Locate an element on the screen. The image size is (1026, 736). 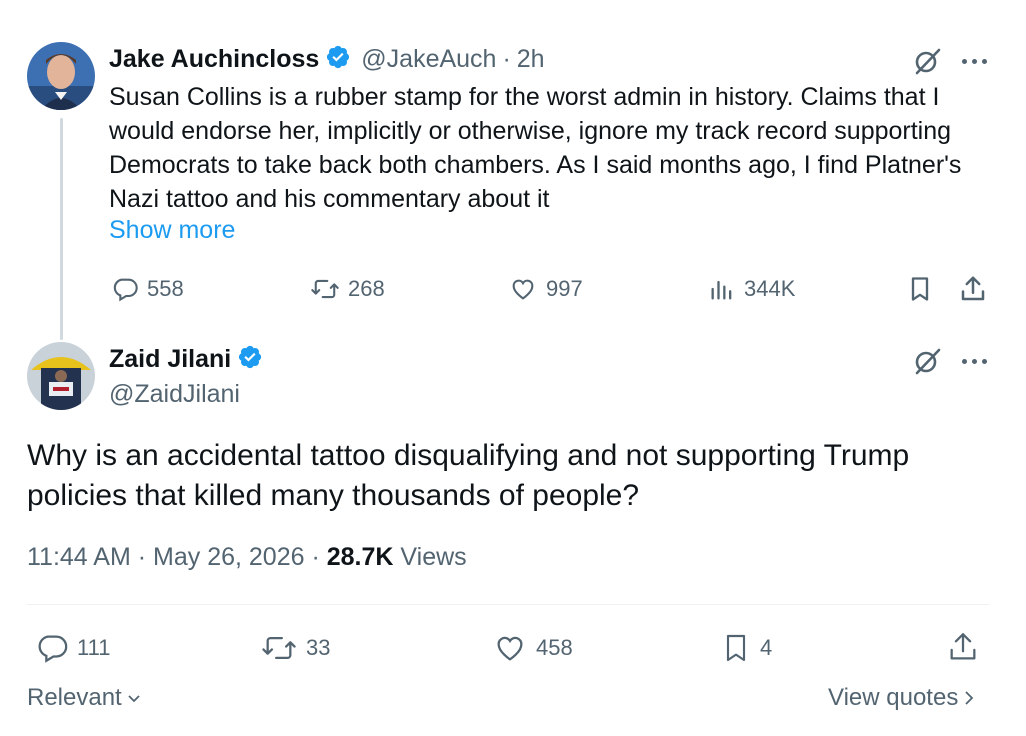
repost-button: 33 is located at coordinates (295, 648).